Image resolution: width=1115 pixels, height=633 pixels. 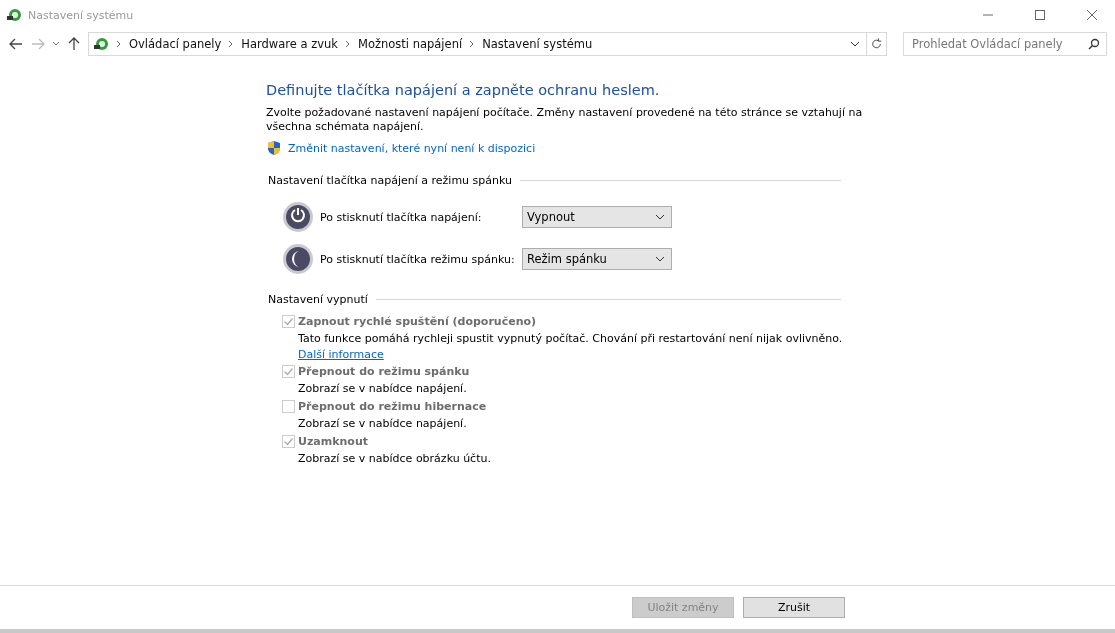 I want to click on section-title: Nastavení tlačítka napájení a režimu spánku, so click(x=389, y=180).